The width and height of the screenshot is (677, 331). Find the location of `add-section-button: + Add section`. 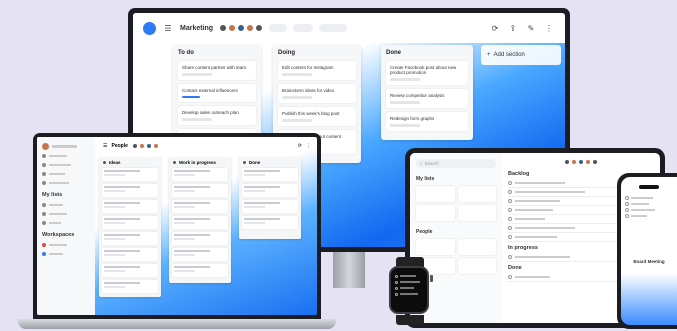

add-section-button: + Add section is located at coordinates (521, 55).